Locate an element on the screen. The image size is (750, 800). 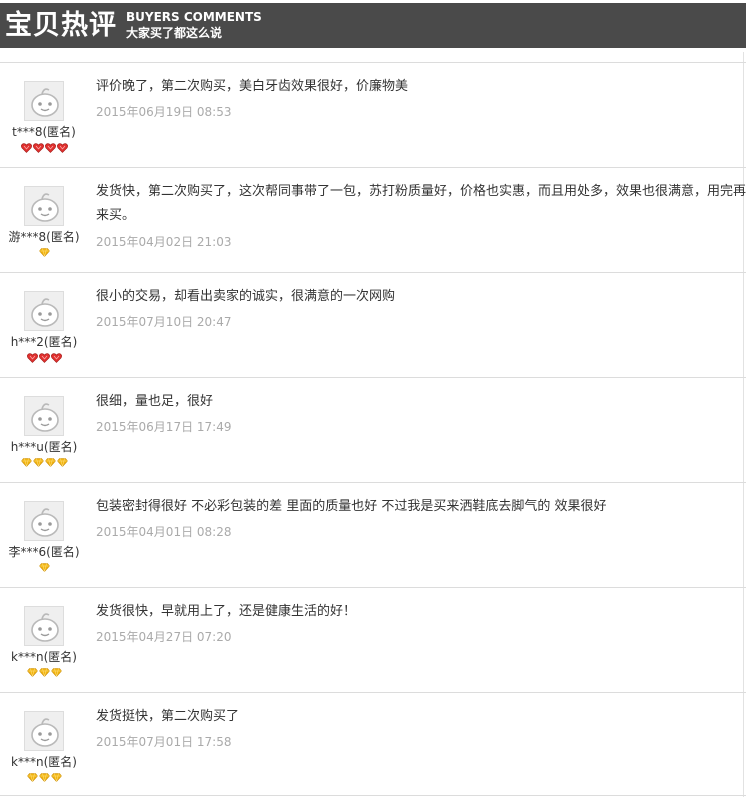
comment-text: 评价晚了，第二次购买，美白牙齿效果很好，价廉物美 is located at coordinates (252, 86).